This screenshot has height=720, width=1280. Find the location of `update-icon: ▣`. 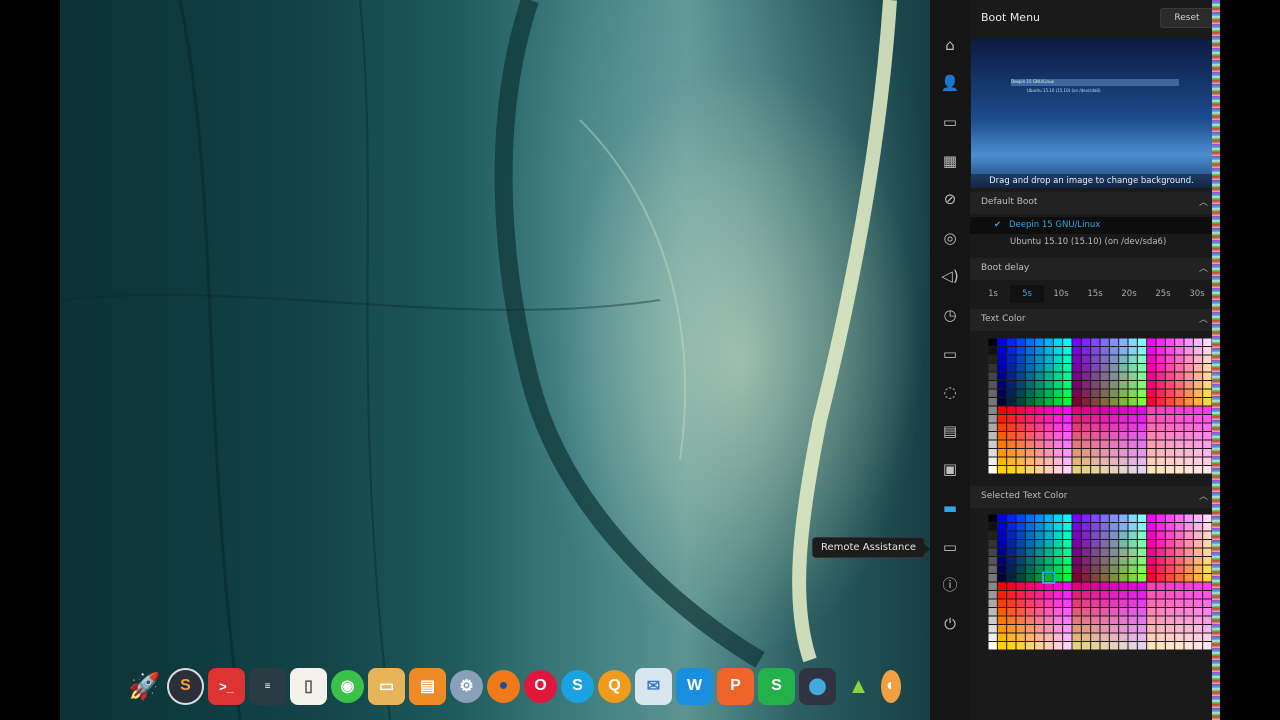

update-icon: ▣ is located at coordinates (950, 469).